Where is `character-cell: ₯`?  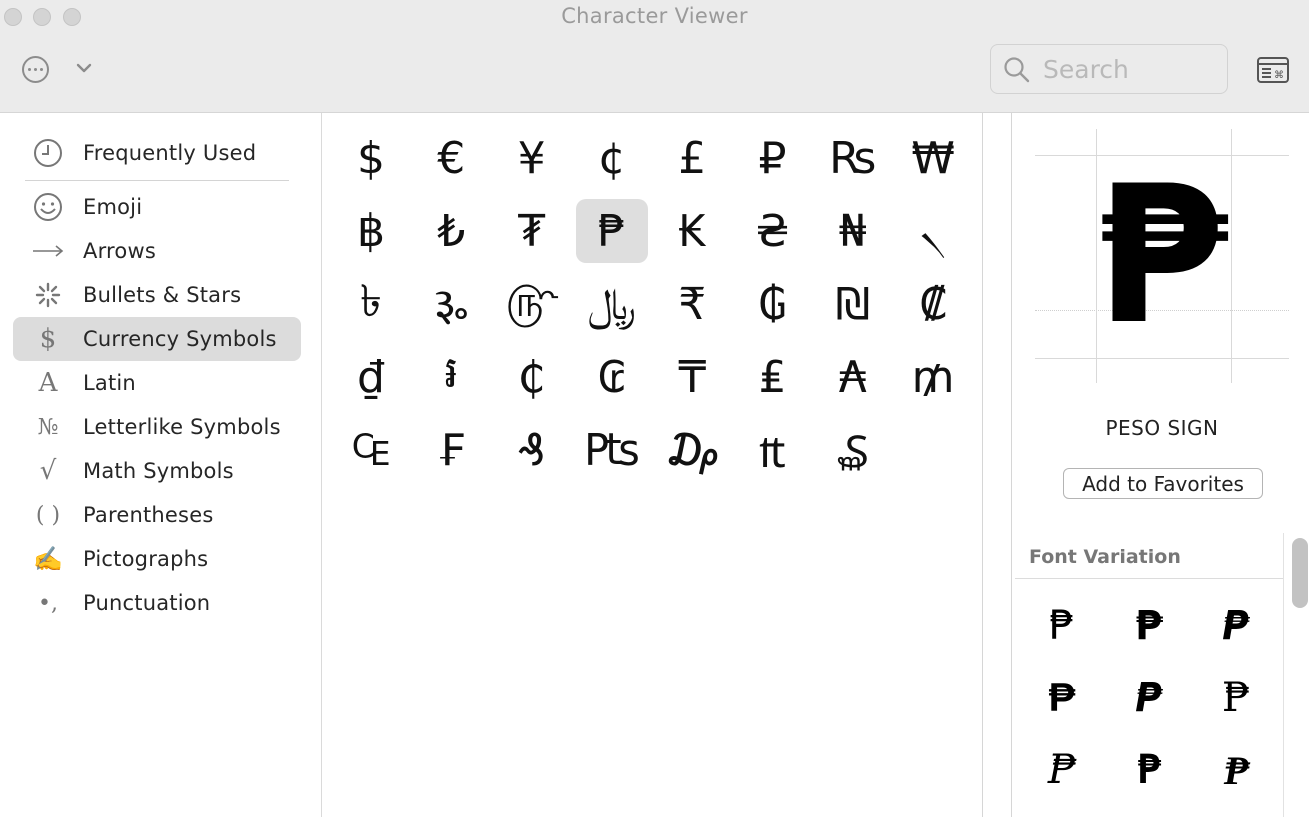
character-cell: ₯ is located at coordinates (692, 450).